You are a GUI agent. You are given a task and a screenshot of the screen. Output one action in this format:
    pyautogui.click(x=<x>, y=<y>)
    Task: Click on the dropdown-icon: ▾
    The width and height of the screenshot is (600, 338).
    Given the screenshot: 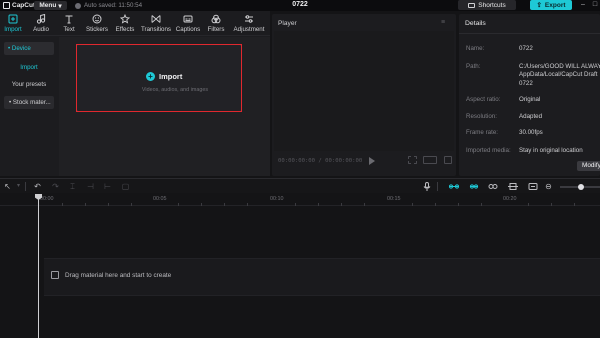 What is the action you would take?
    pyautogui.click(x=18, y=186)
    